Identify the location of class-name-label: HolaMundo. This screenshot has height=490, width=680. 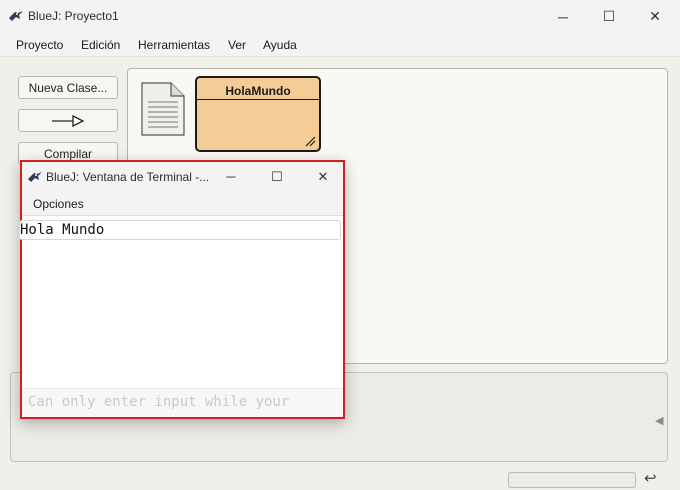
(258, 91).